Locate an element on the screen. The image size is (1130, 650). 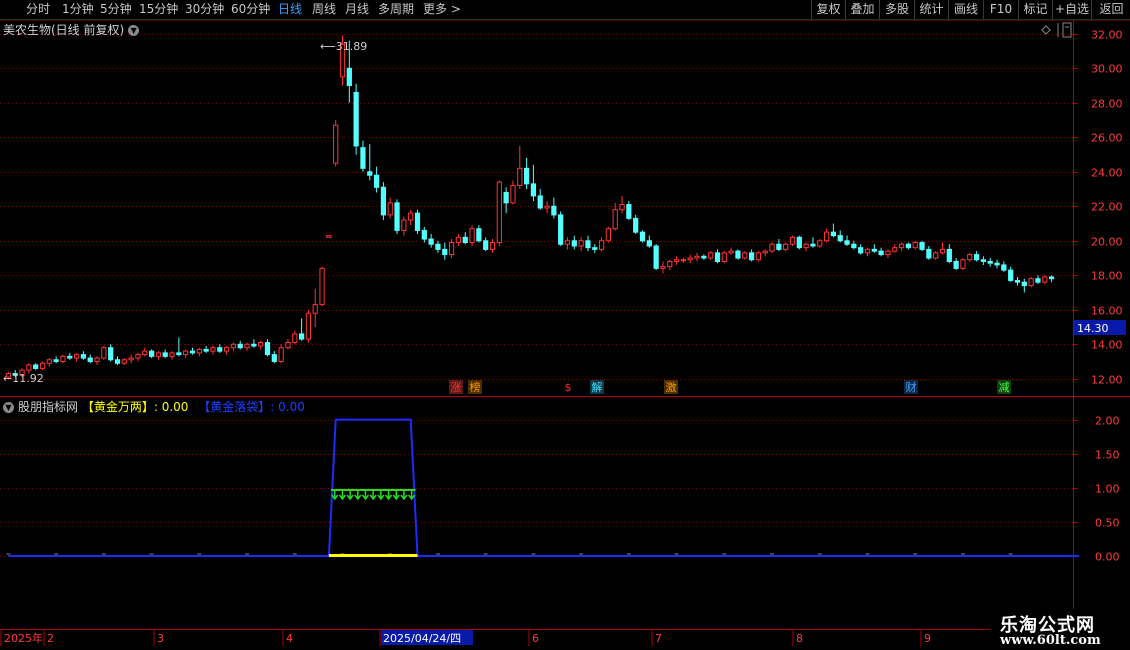
date-label-text: 2025/04/24/四 is located at coordinates (422, 638).